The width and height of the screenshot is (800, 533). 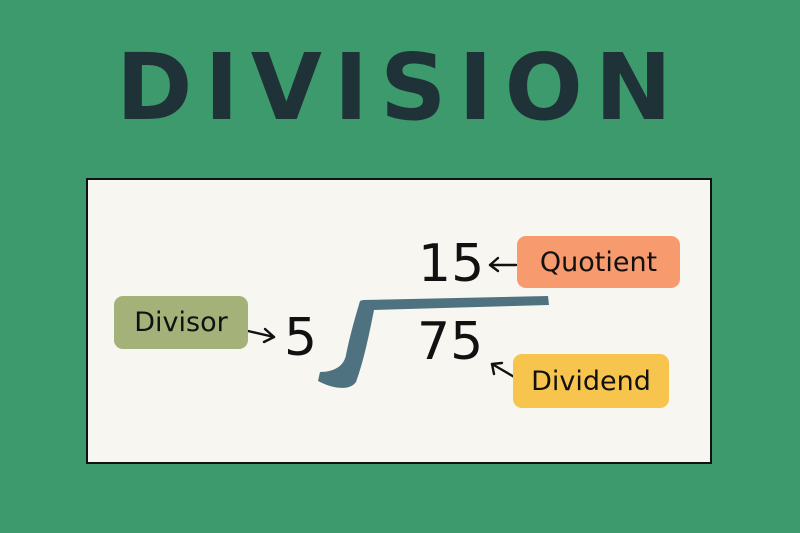 I want to click on page-title: DIVISION, so click(x=400, y=87).